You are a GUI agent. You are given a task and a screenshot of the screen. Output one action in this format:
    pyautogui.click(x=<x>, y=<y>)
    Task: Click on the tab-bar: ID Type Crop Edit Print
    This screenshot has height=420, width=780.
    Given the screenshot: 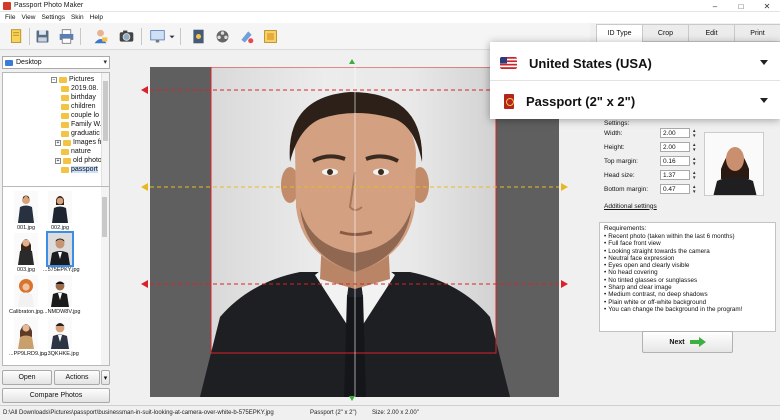 What is the action you would take?
    pyautogui.click(x=688, y=33)
    